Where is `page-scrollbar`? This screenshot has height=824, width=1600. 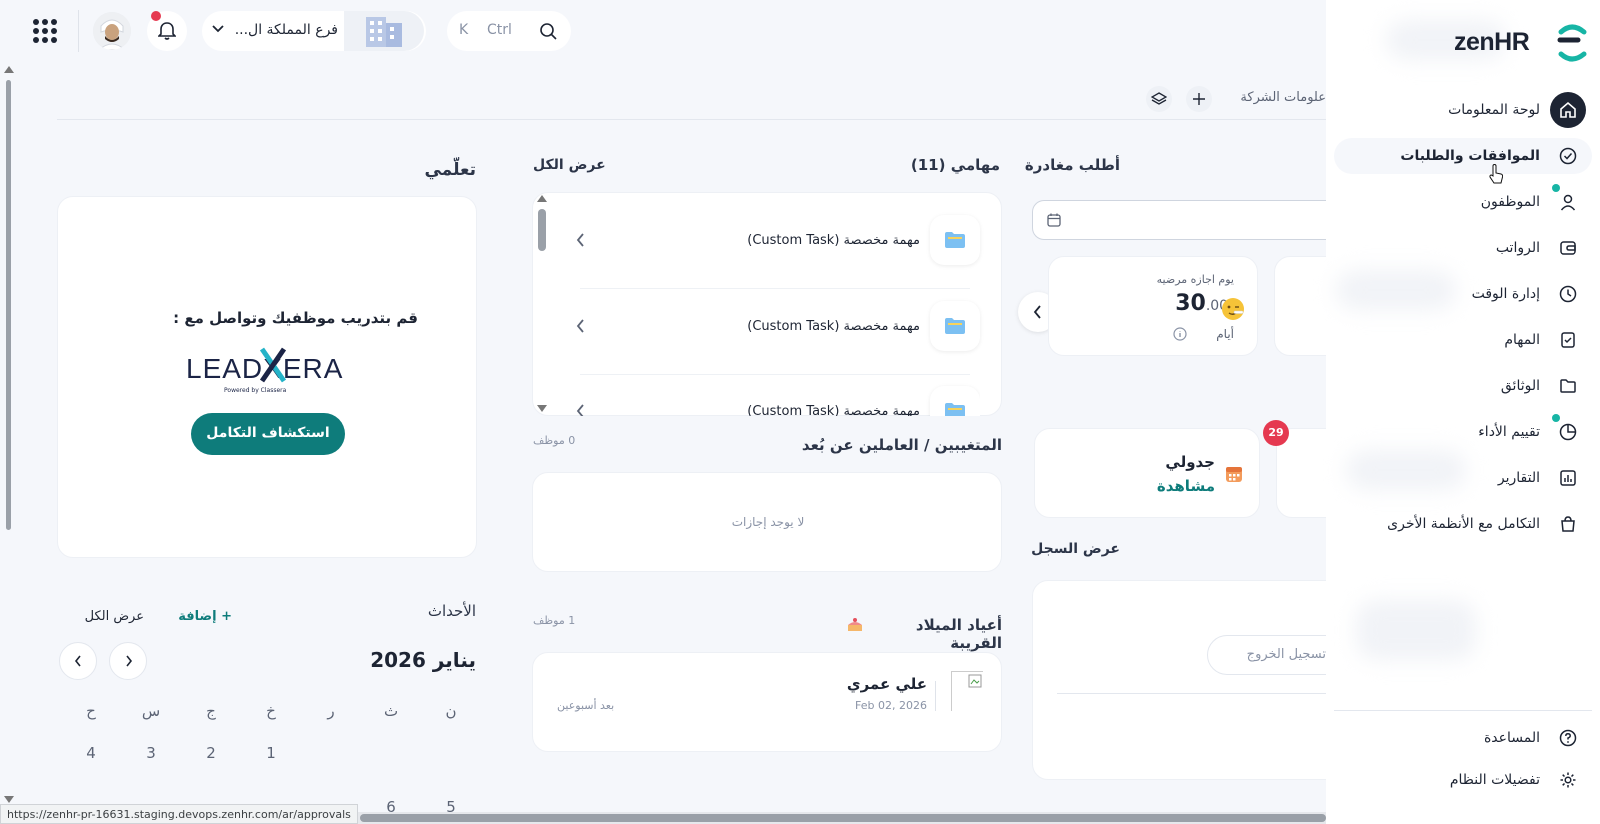
page-scrollbar is located at coordinates (8, 436).